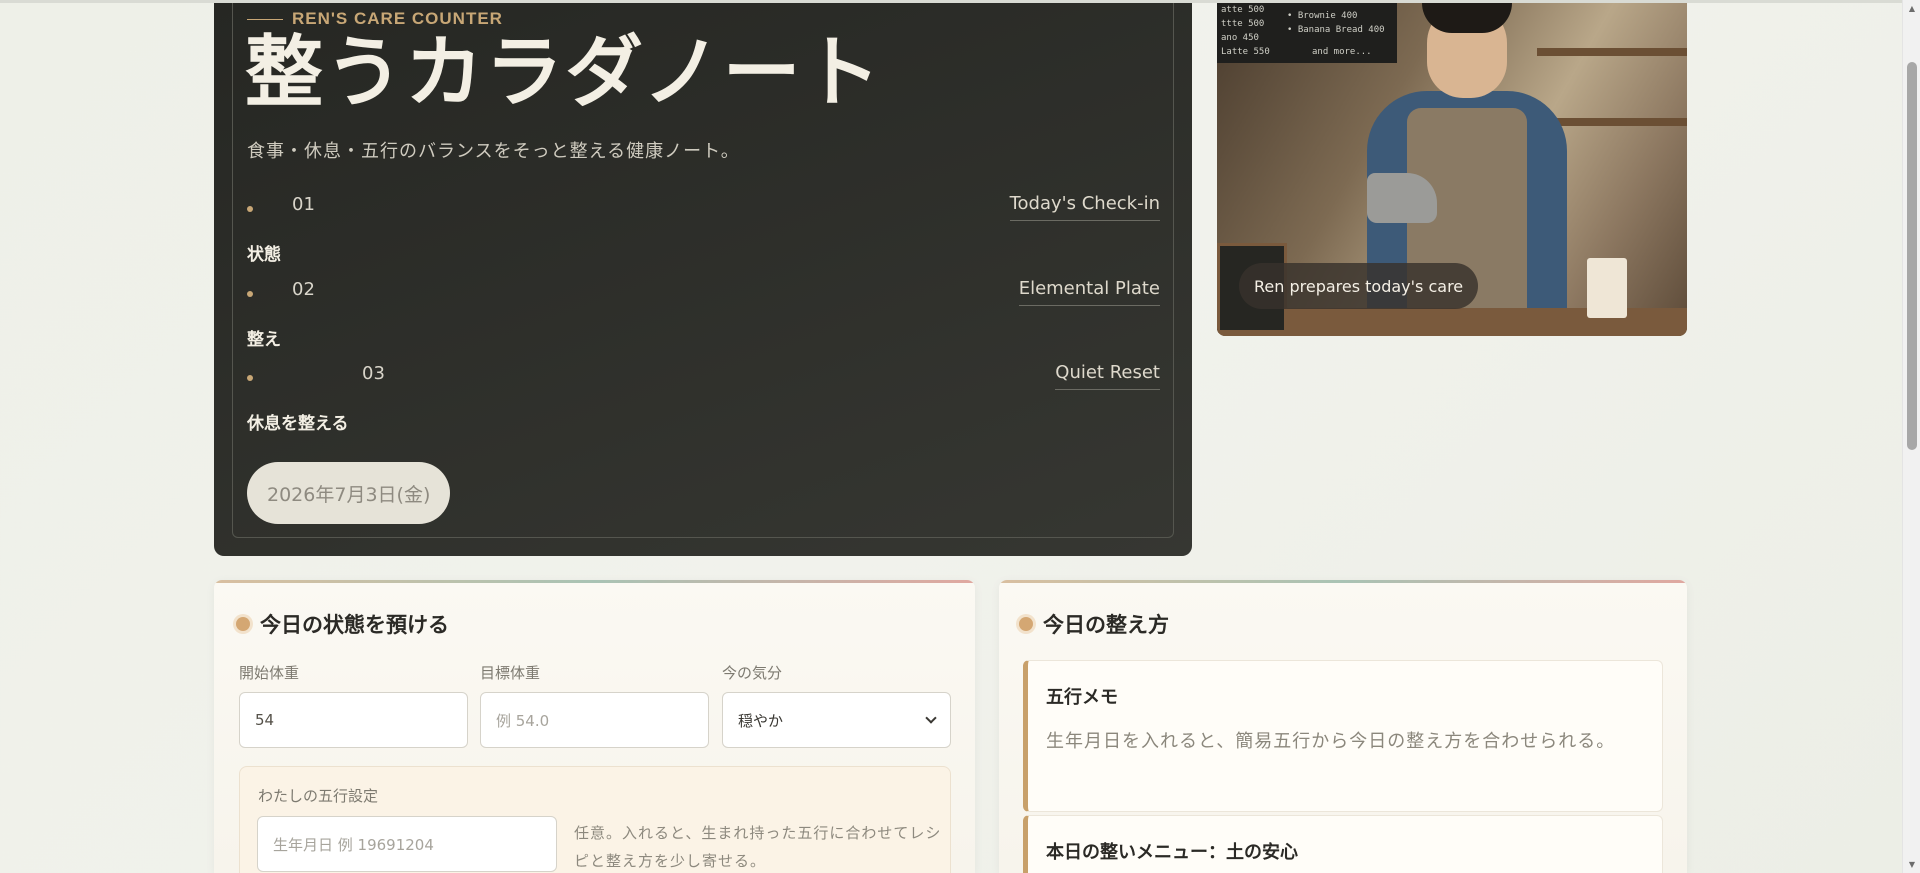  Describe the element at coordinates (349, 493) in the screenshot. I see `date-badge: 2026年7月3日(金)` at that location.